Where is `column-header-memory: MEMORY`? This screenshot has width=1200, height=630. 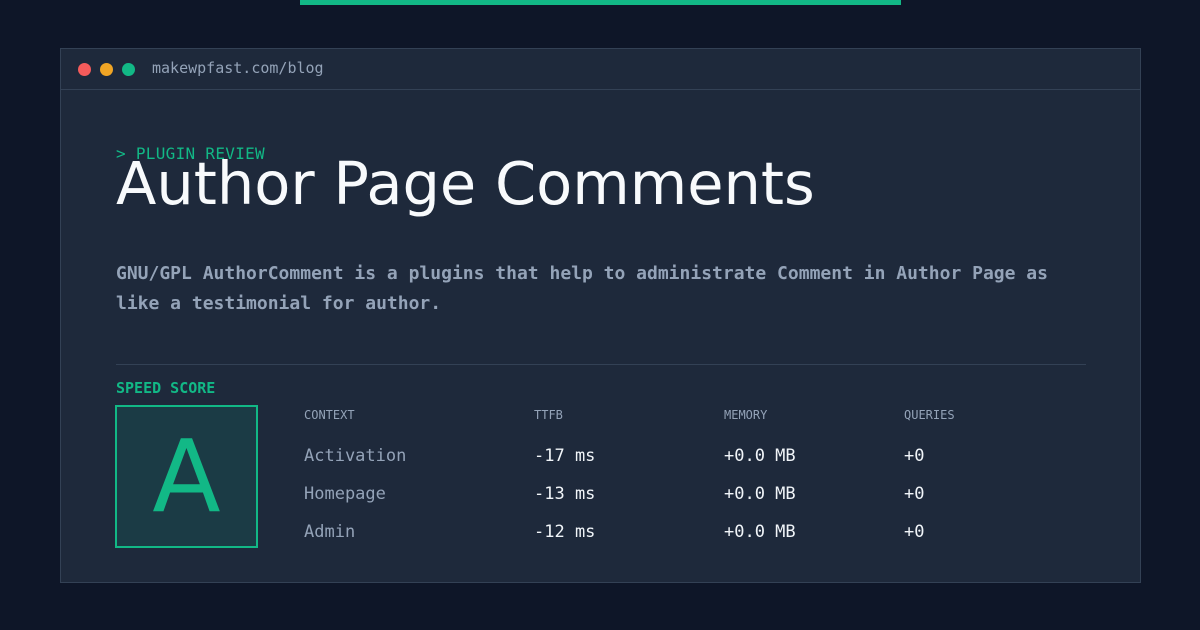 column-header-memory: MEMORY is located at coordinates (746, 415).